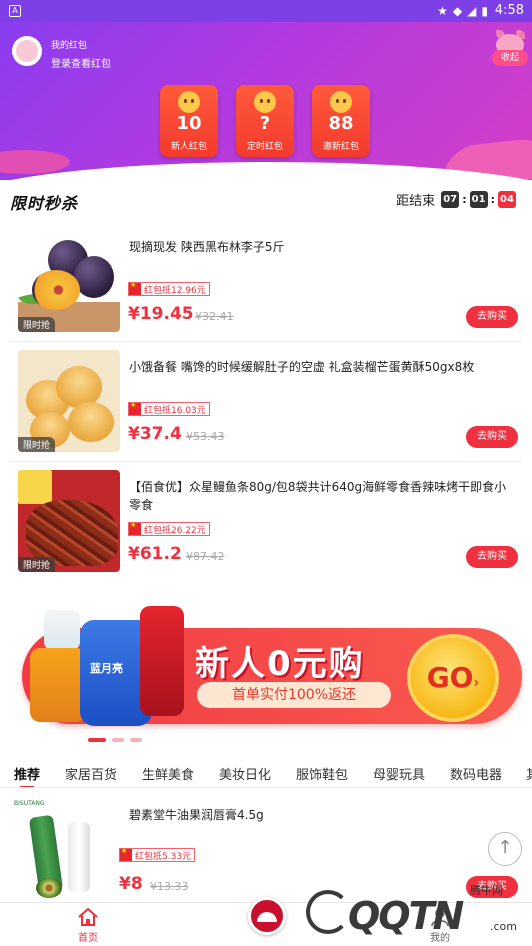 This screenshot has width=532, height=946. I want to click on watermark-domain: .com, so click(503, 926).